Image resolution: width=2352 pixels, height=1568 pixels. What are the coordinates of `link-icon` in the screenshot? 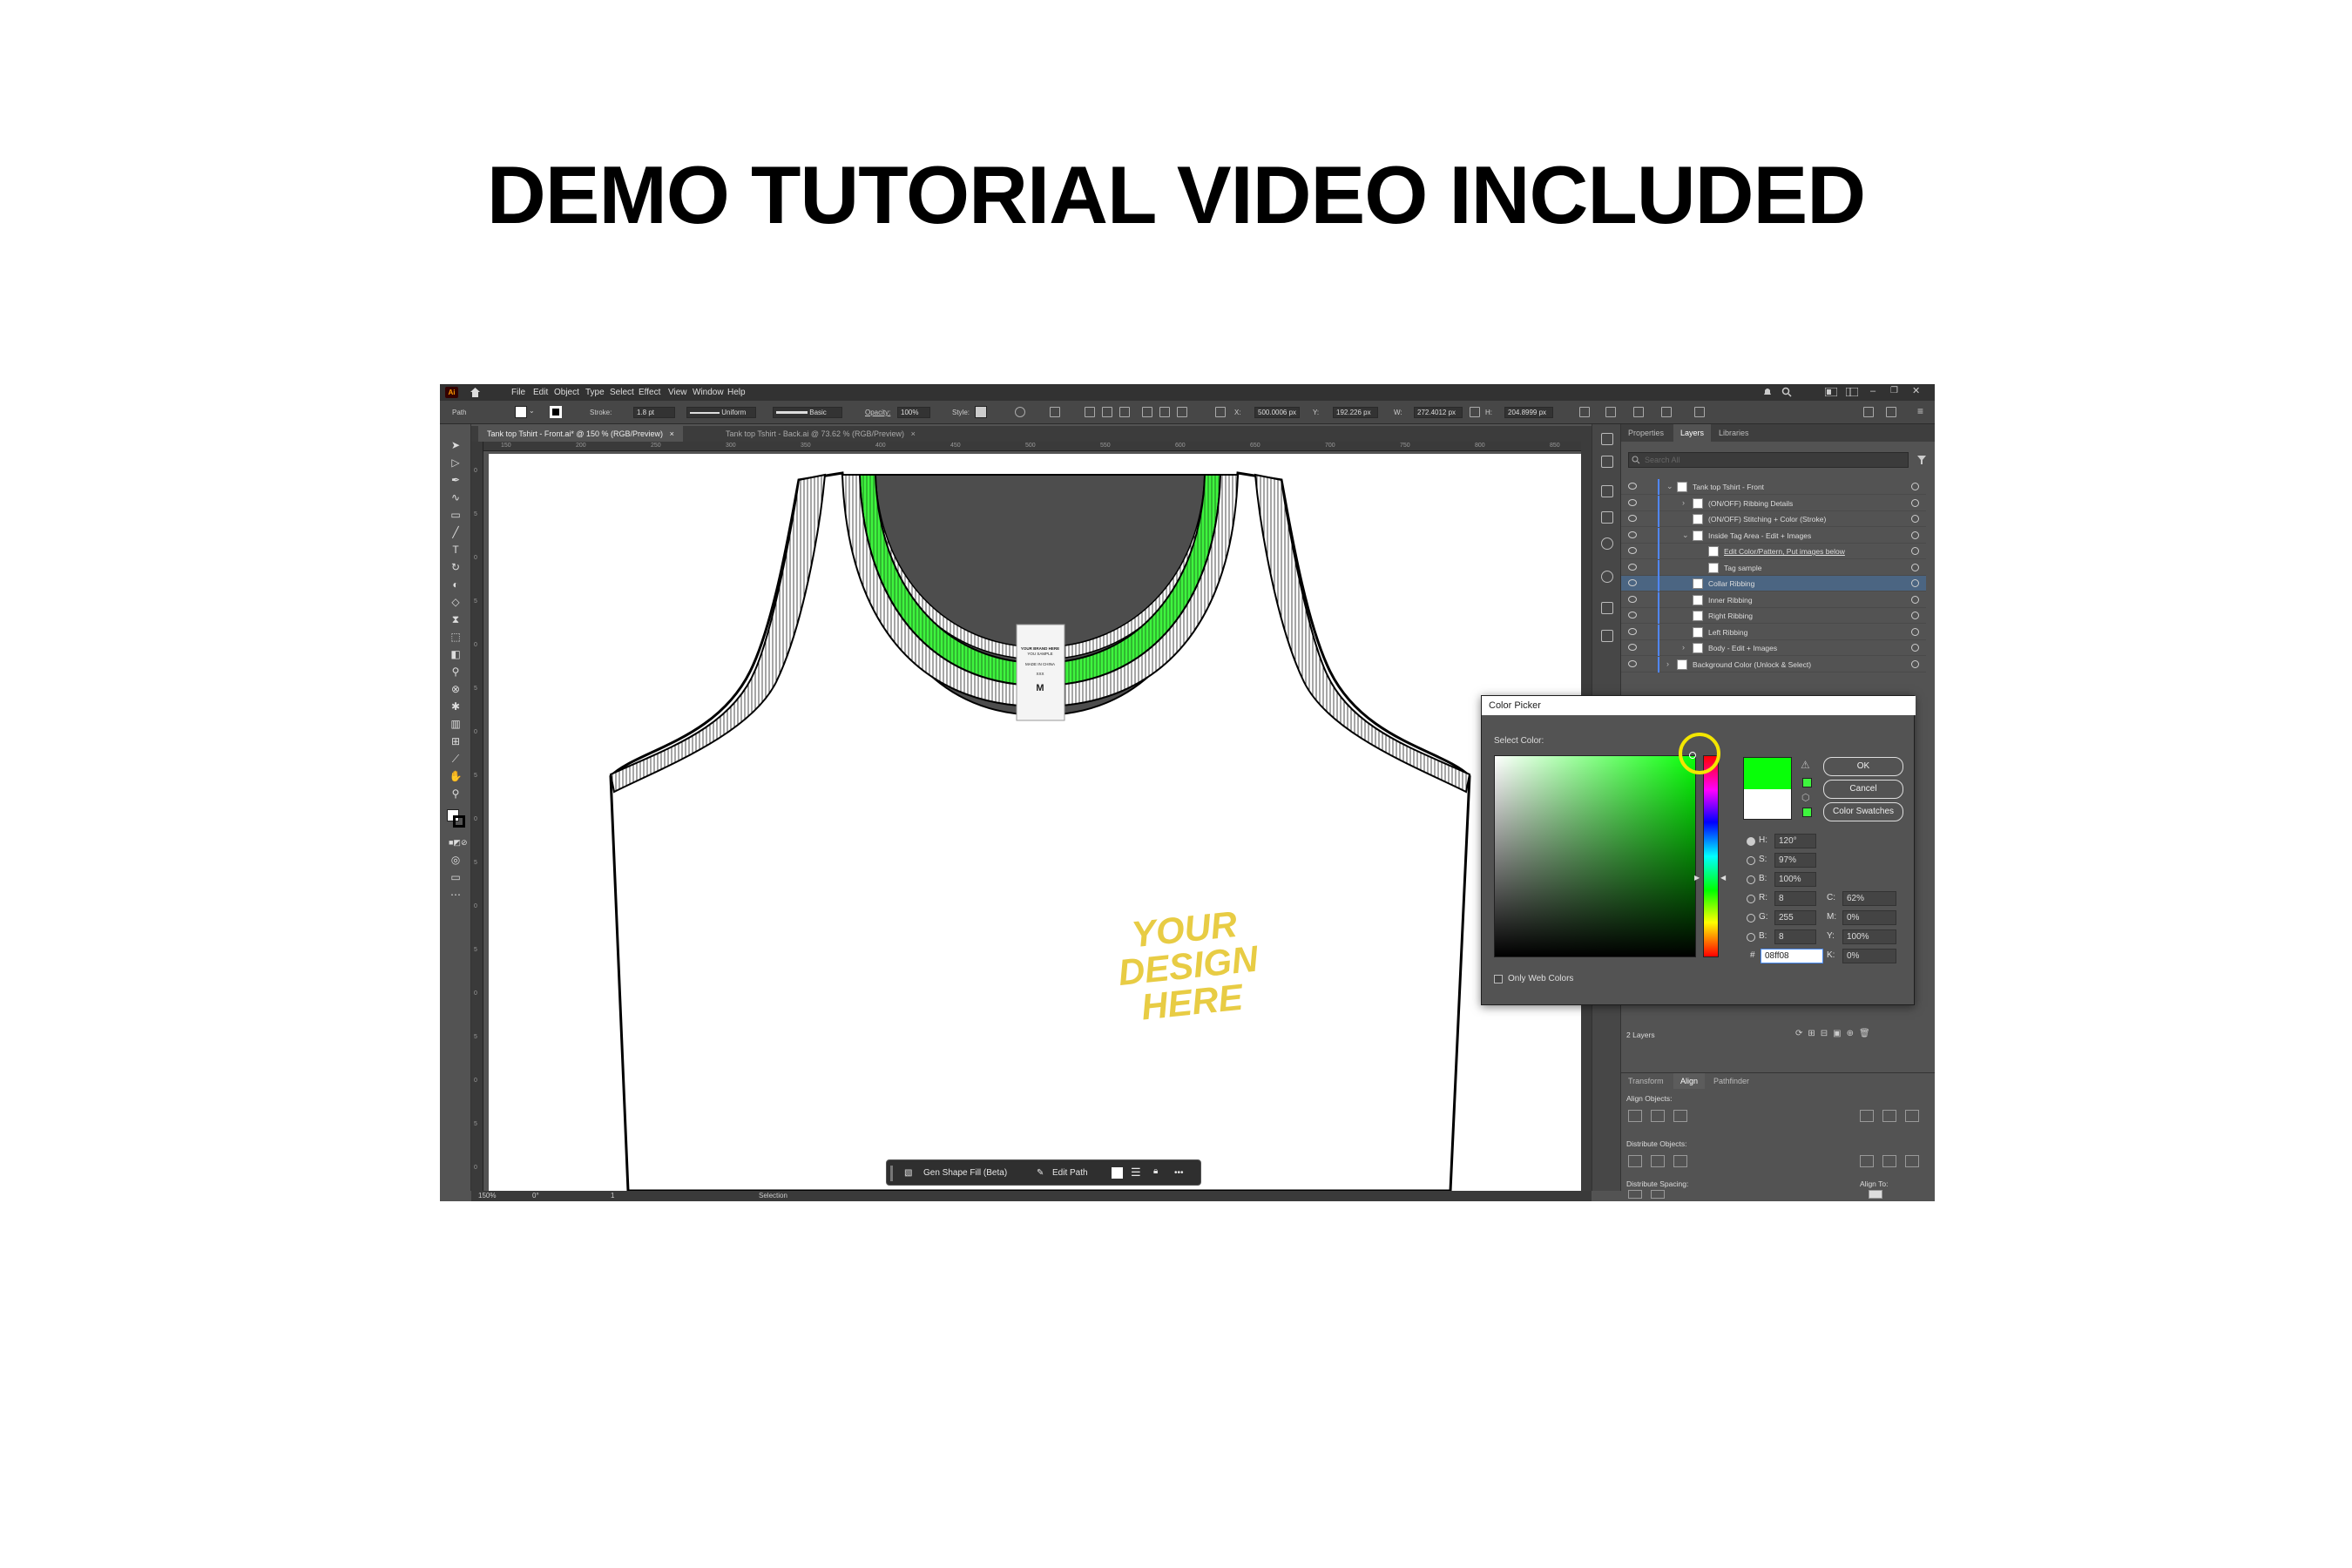 It's located at (1475, 412).